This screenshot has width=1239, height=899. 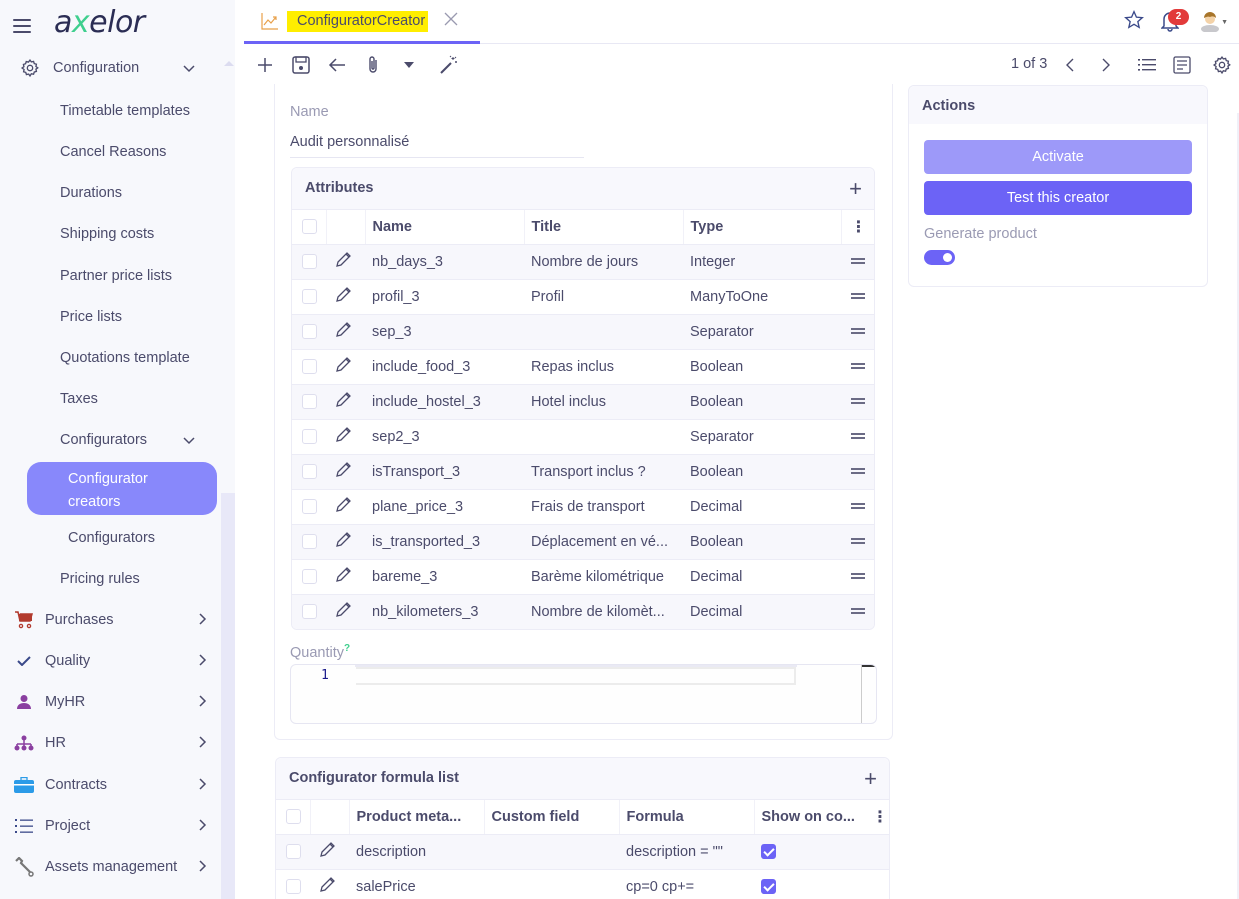 I want to click on column-header-title: Title, so click(x=604, y=227).